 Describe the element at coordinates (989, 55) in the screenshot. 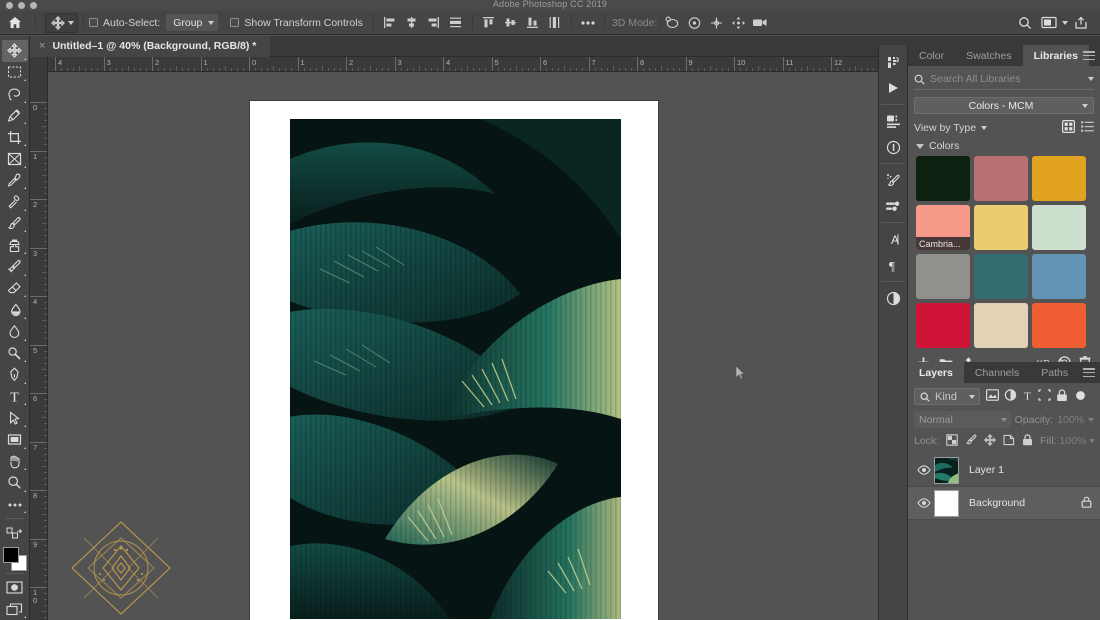

I see `tab-swatches: Swatches` at that location.